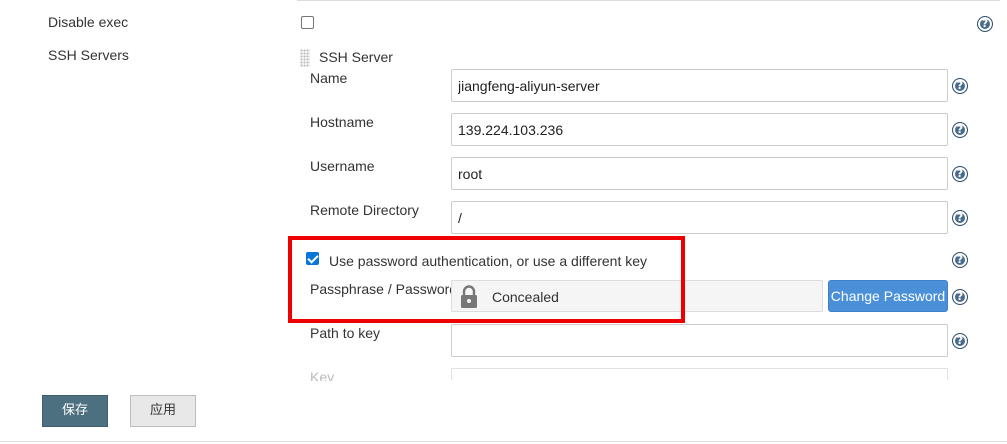 The height and width of the screenshot is (444, 1007). I want to click on key-textarea, so click(699, 374).